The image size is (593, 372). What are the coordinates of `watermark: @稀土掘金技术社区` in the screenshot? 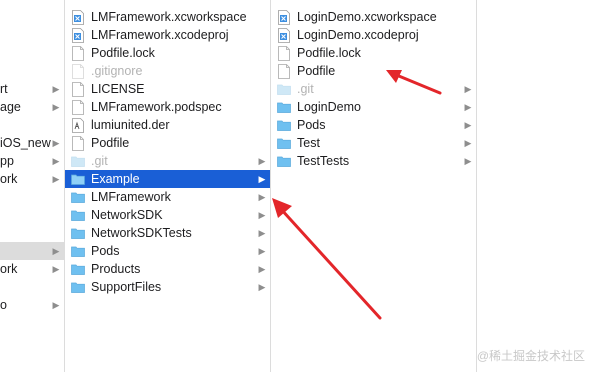 It's located at (530, 356).